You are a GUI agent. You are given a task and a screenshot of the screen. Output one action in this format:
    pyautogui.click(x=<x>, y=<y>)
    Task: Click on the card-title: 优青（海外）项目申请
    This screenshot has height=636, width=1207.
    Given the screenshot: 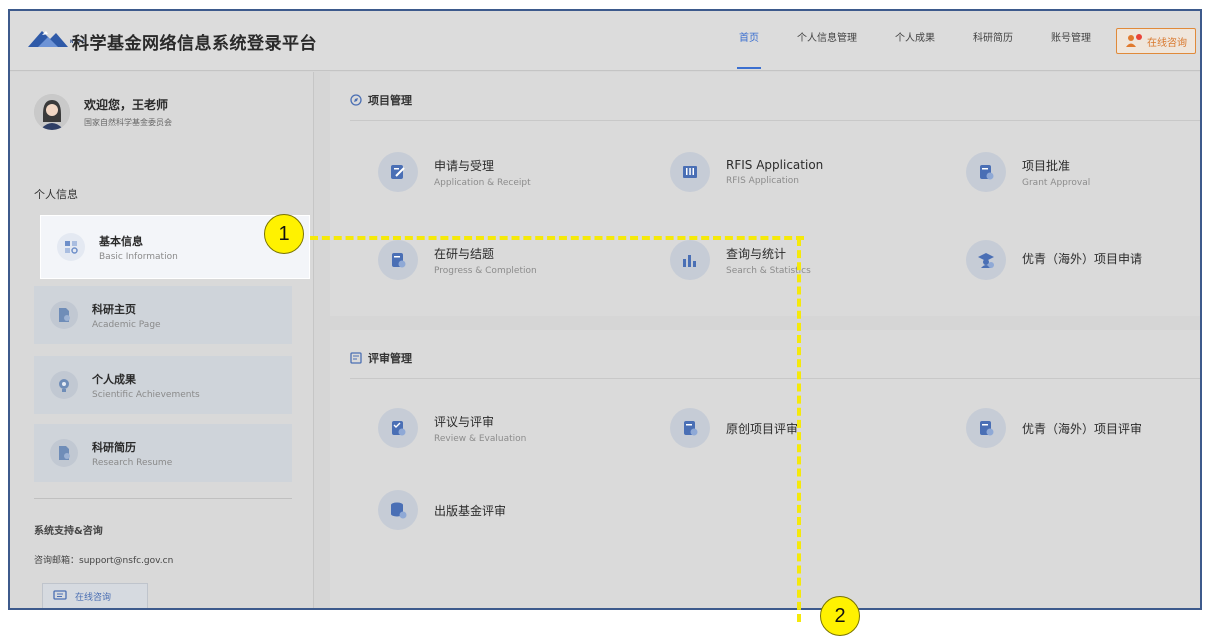 What is the action you would take?
    pyautogui.click(x=1082, y=258)
    